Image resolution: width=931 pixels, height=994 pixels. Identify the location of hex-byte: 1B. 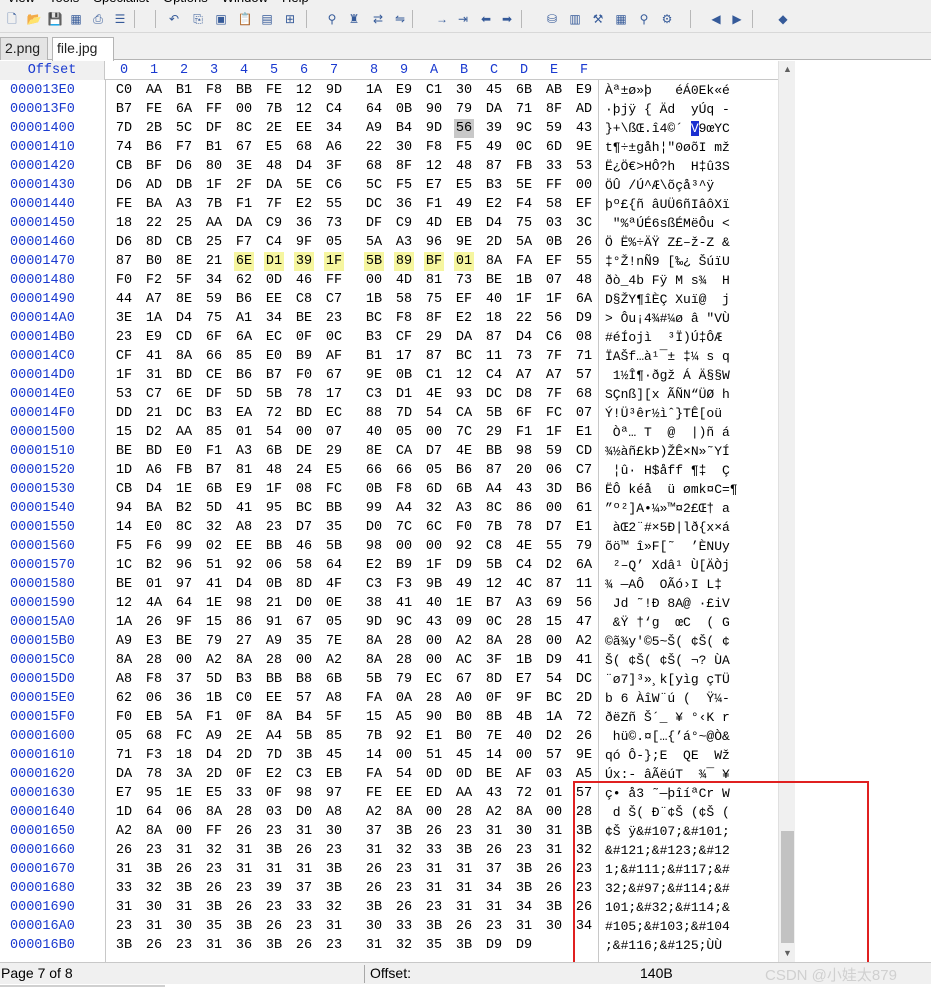
(524, 280).